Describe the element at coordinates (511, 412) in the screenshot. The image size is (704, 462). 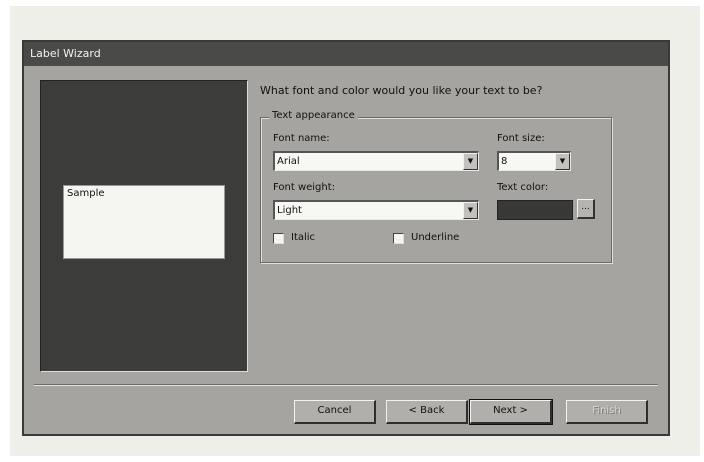
I see `next-button: Next >` at that location.